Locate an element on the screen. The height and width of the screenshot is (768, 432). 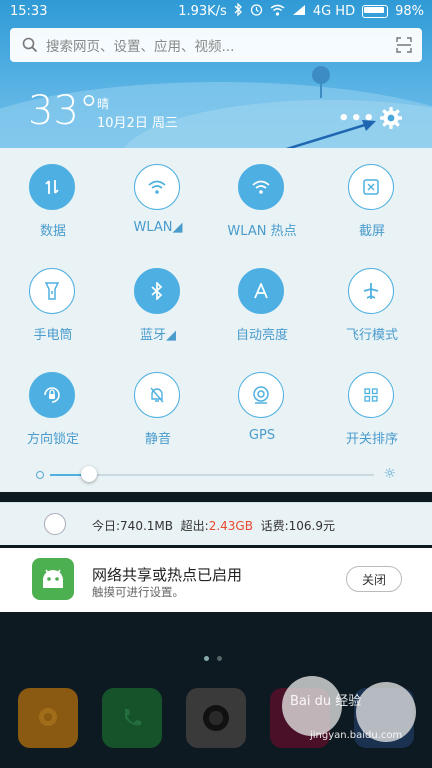
toggle-label: 手电筒 is located at coordinates (53, 335).